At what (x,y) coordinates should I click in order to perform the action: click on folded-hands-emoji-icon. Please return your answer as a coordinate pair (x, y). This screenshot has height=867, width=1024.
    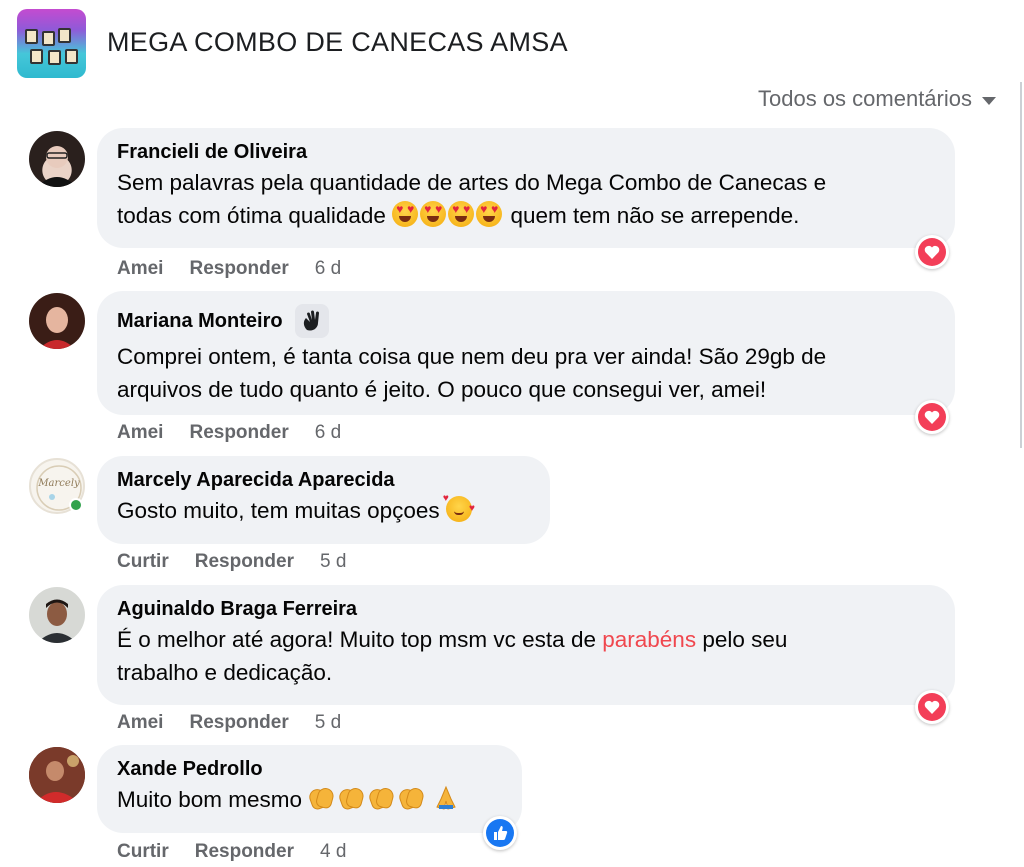
    Looking at the image, I should click on (446, 798).